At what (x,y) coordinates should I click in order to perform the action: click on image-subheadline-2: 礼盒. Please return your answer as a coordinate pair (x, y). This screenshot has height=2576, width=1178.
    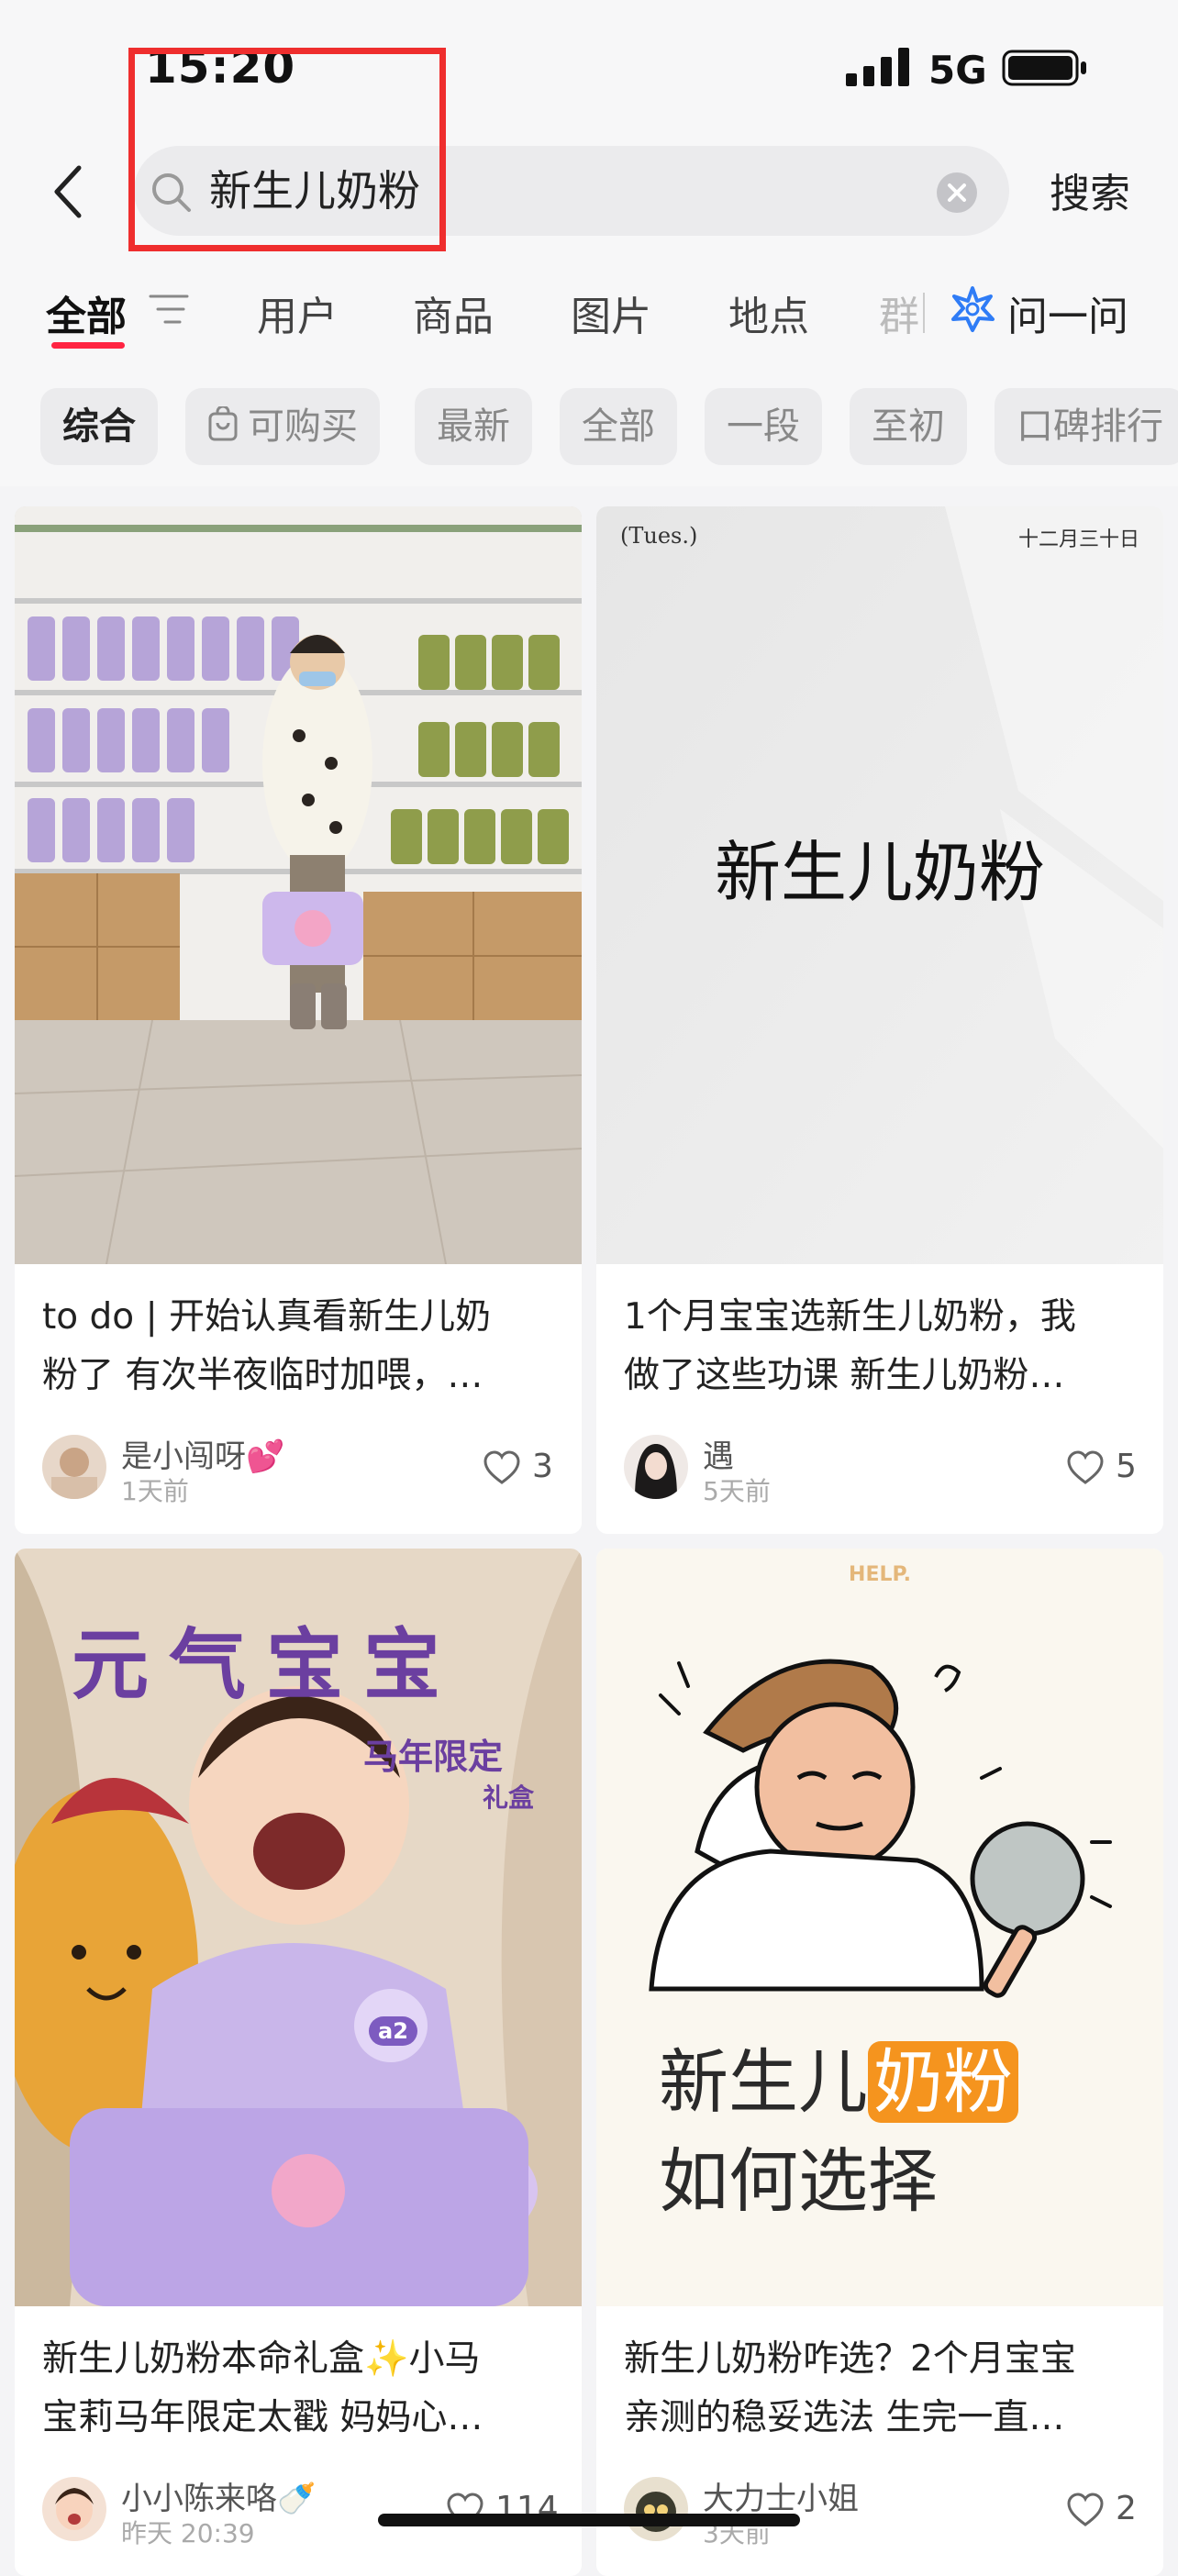
    Looking at the image, I should click on (509, 1797).